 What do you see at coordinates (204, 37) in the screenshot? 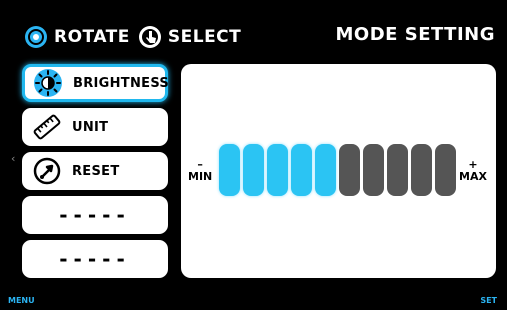
I see `select-label: SELECT` at bounding box center [204, 37].